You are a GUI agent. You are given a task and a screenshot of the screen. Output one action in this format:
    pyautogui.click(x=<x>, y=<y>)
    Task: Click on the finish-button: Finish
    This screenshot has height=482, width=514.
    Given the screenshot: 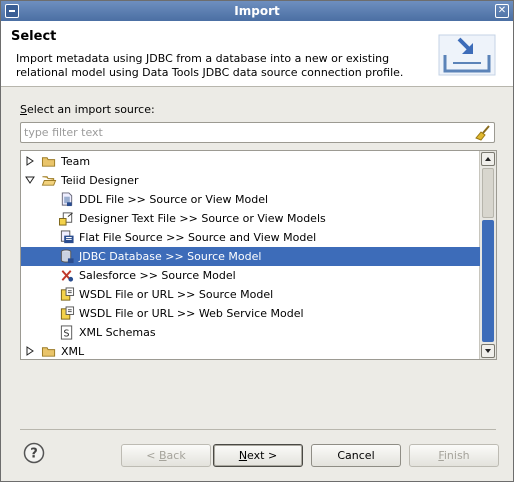 What is the action you would take?
    pyautogui.click(x=454, y=455)
    